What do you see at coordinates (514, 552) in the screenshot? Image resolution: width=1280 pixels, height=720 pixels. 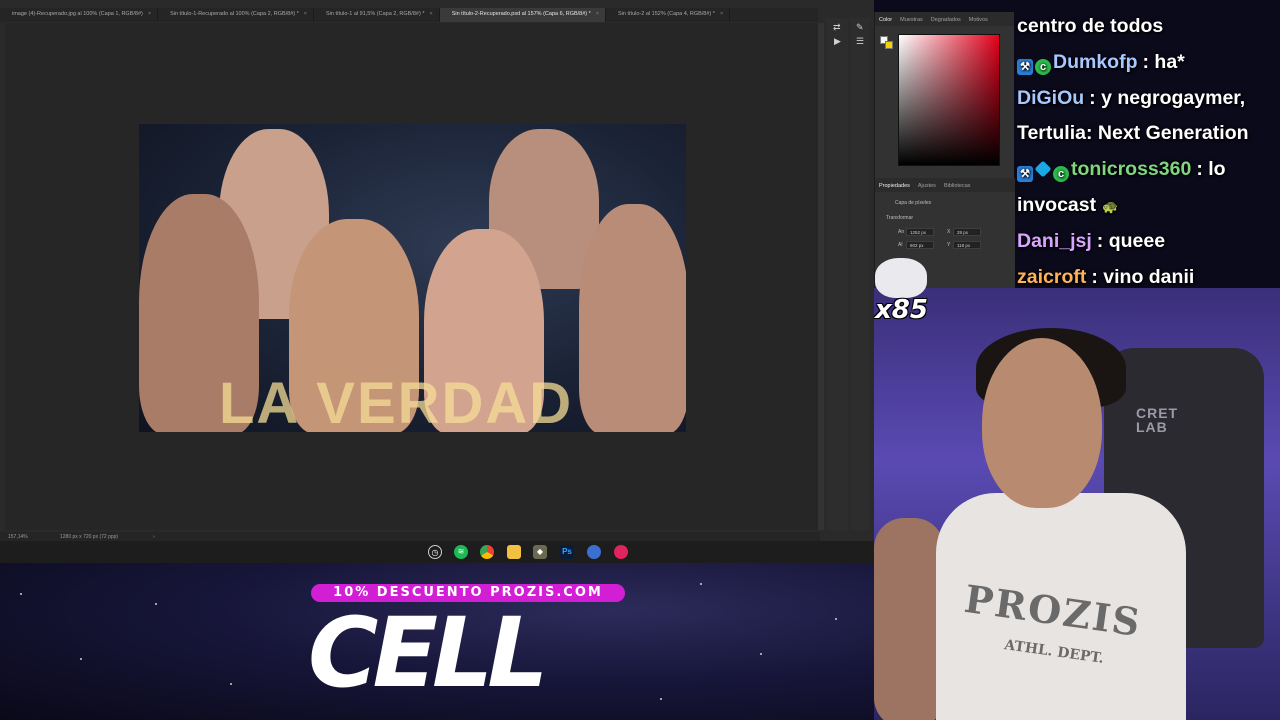 I see `folder-icon` at bounding box center [514, 552].